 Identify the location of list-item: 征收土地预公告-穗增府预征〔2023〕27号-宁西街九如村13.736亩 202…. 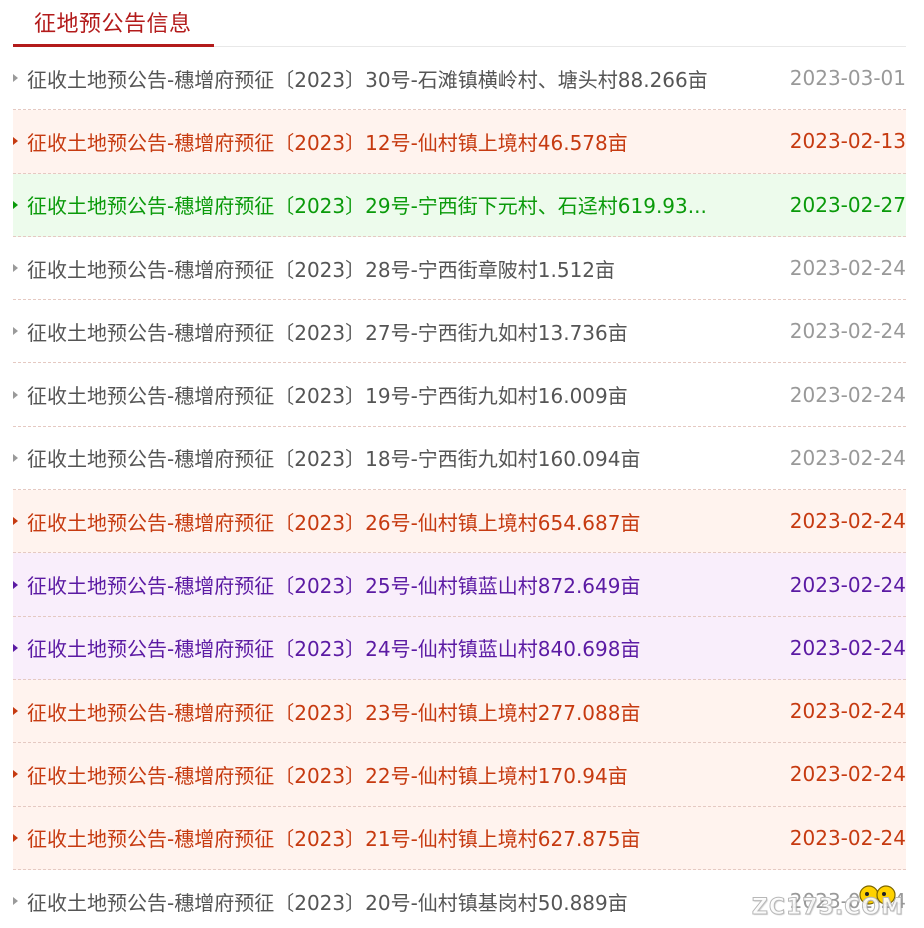
(459, 332).